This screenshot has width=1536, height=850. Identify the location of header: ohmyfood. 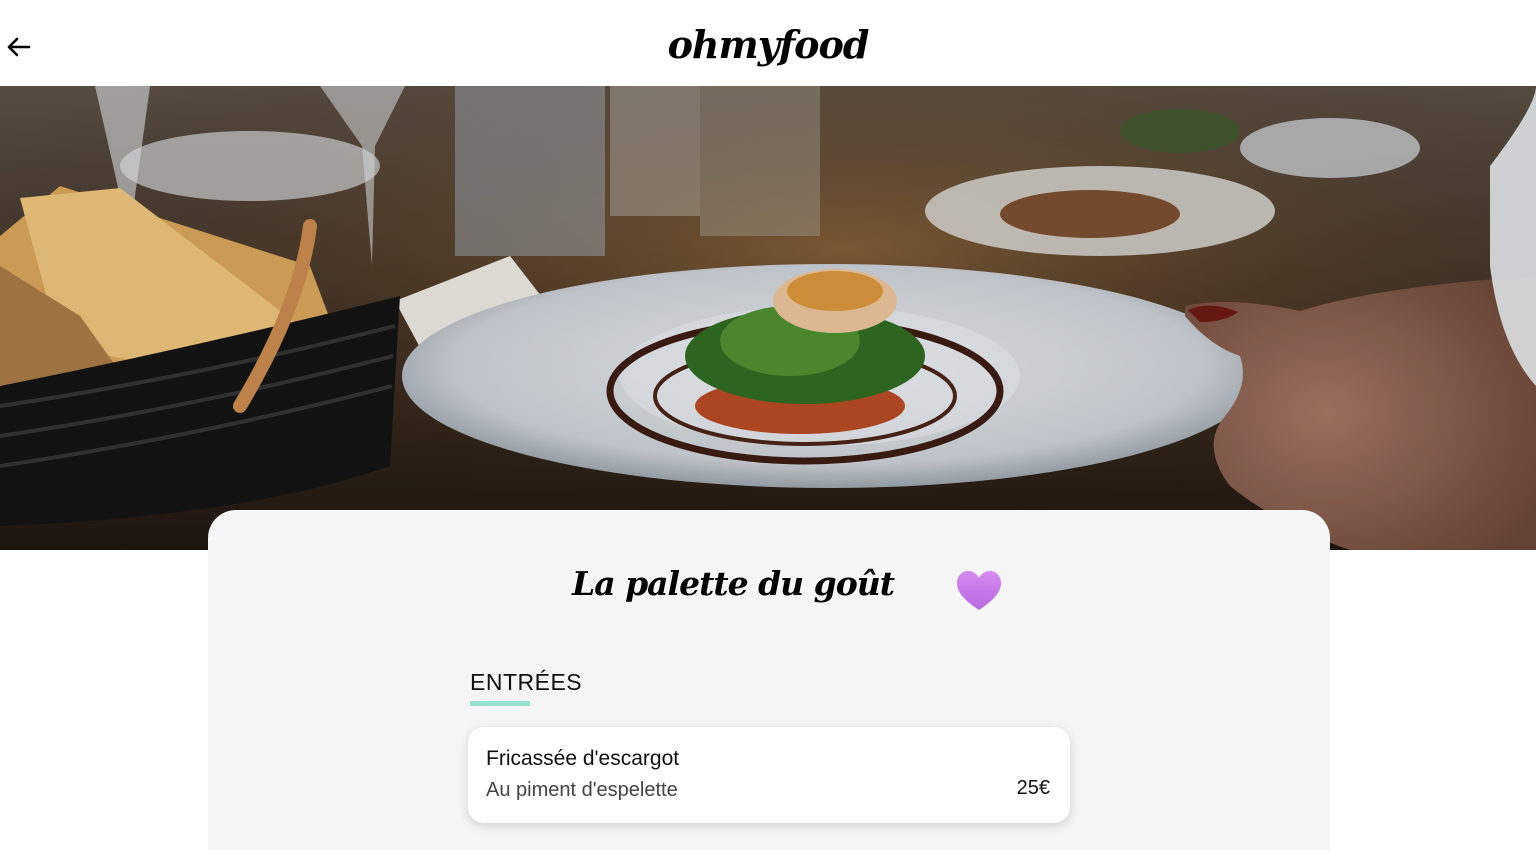
(768, 43).